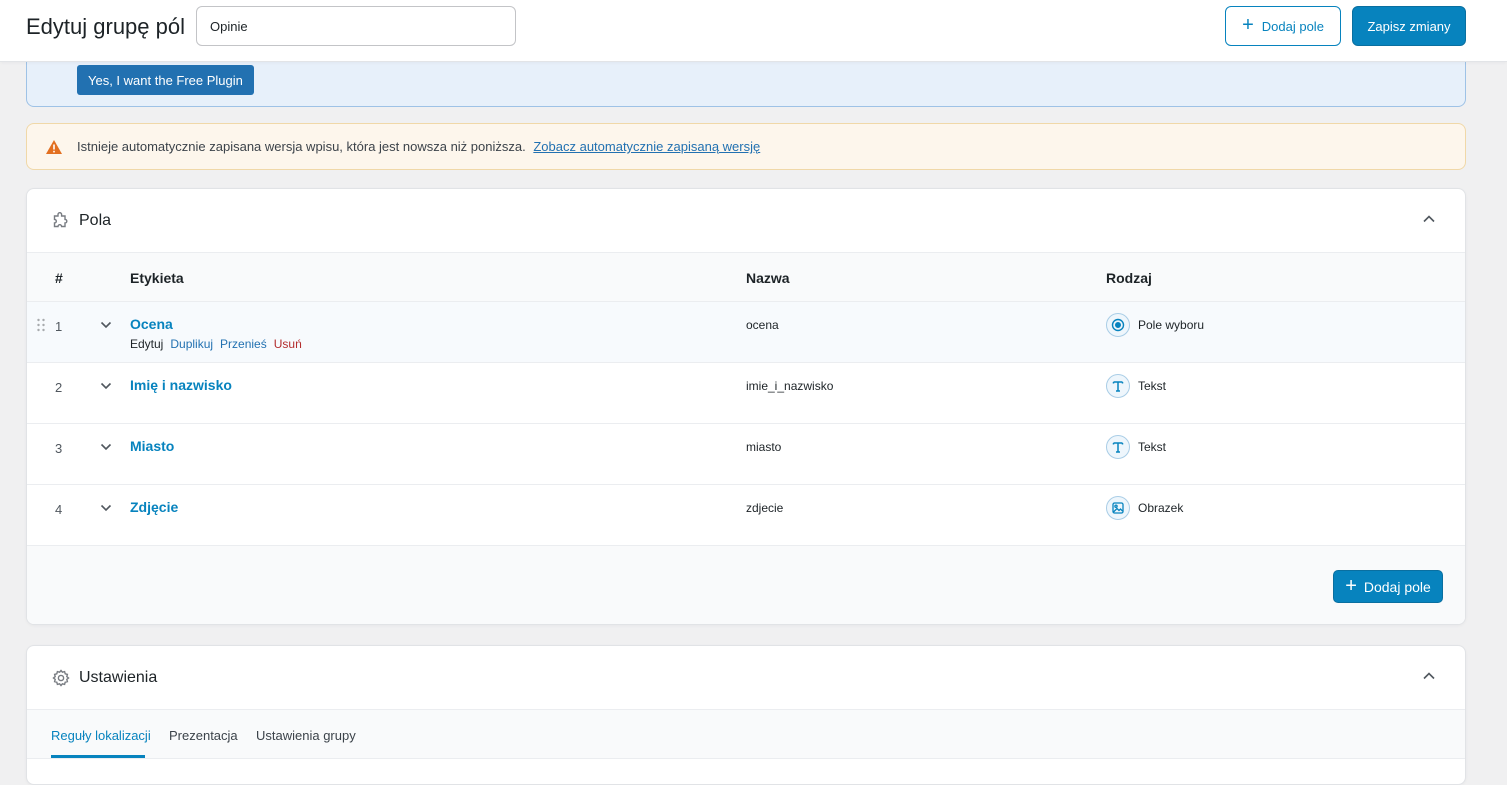  Describe the element at coordinates (306, 735) in the screenshot. I see `tab-group-settings: Ustawienia grupy` at that location.